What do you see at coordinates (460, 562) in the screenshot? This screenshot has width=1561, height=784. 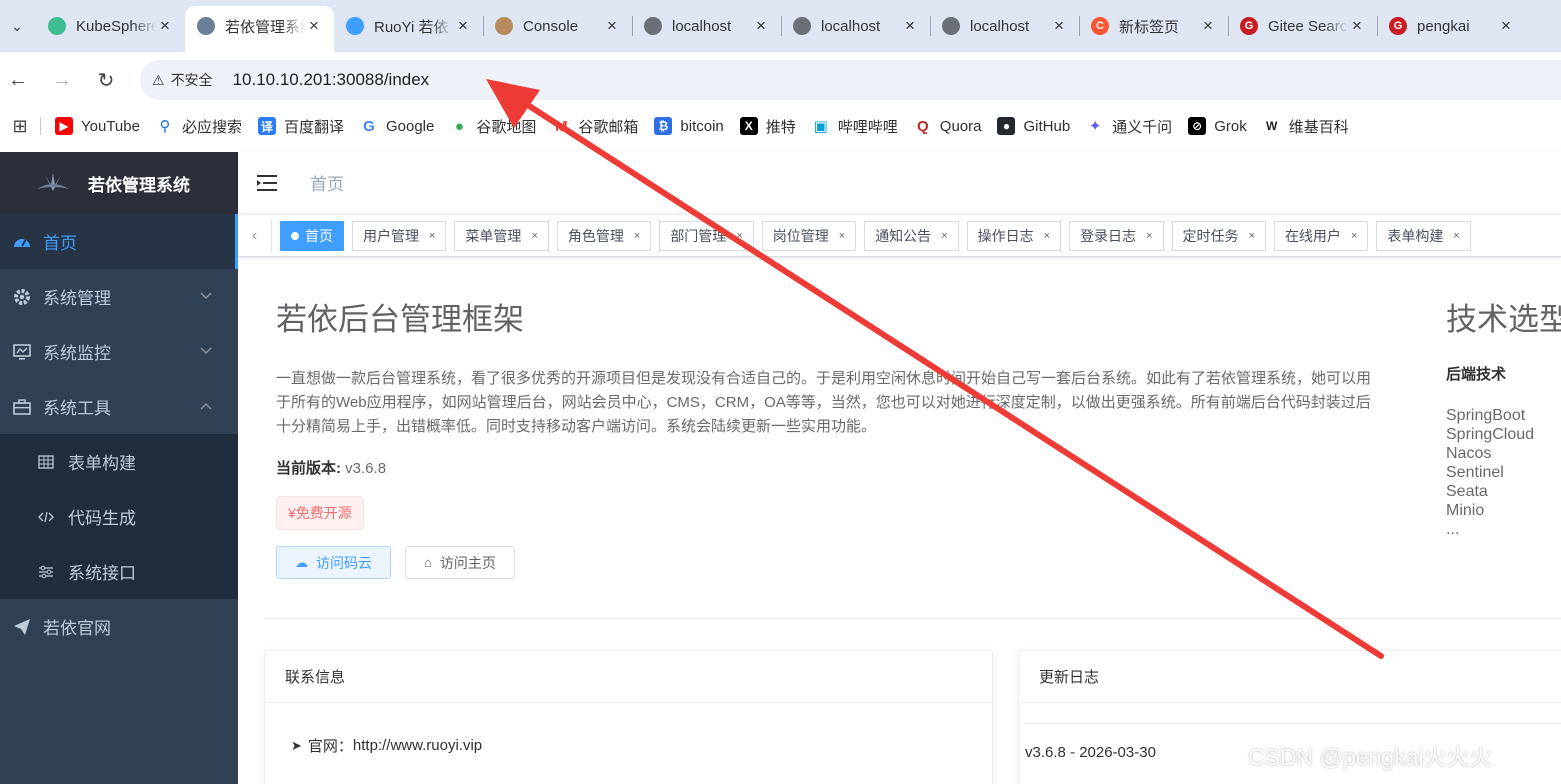 I see `visit-home-button: ⌂ 访问主页` at bounding box center [460, 562].